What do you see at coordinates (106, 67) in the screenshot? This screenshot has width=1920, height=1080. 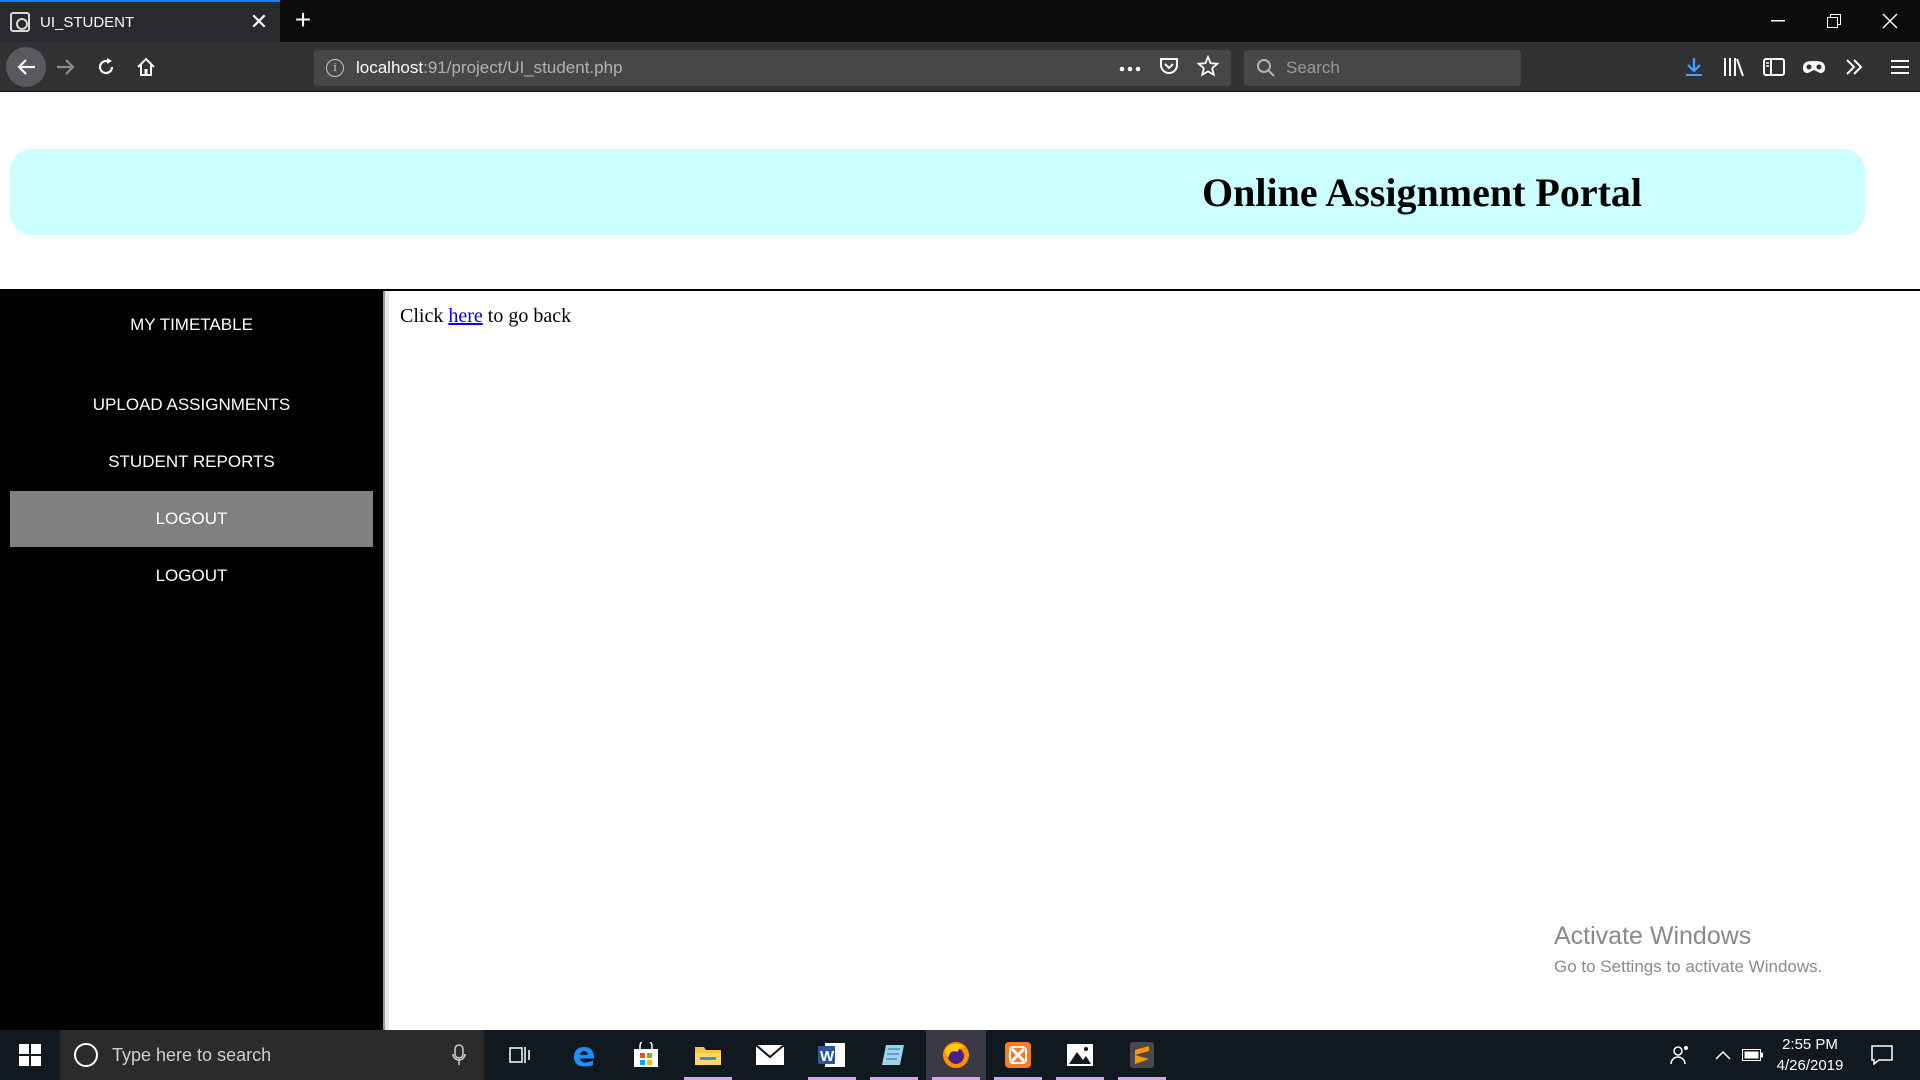 I see `reload-icon` at bounding box center [106, 67].